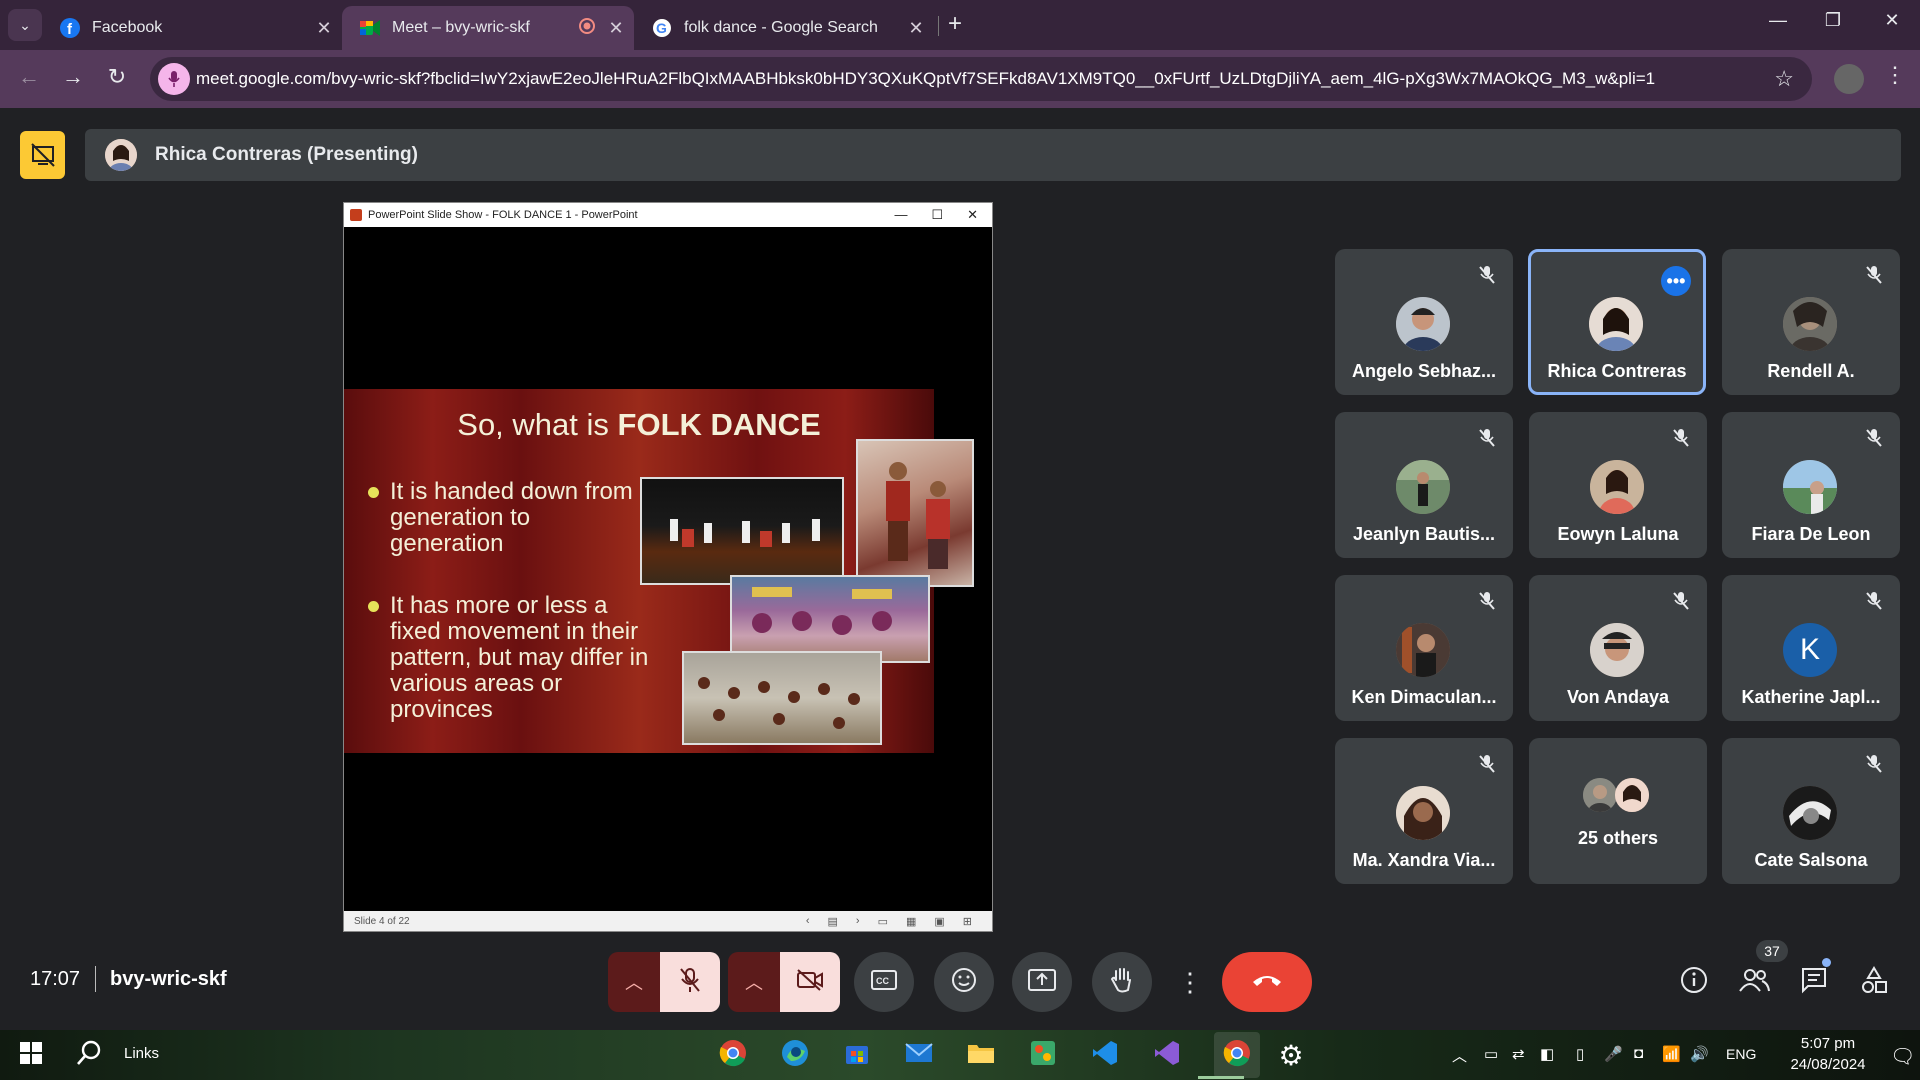 This screenshot has width=1920, height=1080. I want to click on system-clock-time: 5:07 pm, so click(1828, 1043).